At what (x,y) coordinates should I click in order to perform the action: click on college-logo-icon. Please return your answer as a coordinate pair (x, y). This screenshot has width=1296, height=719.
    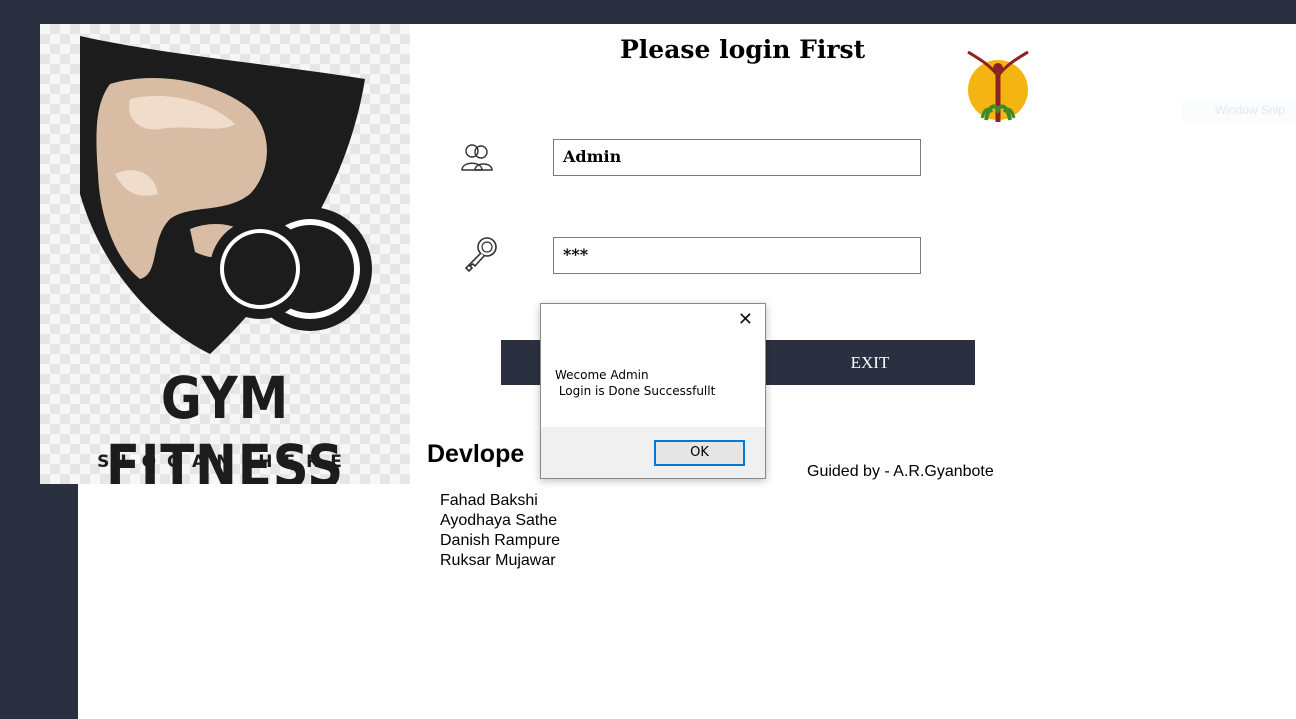
    Looking at the image, I should click on (998, 90).